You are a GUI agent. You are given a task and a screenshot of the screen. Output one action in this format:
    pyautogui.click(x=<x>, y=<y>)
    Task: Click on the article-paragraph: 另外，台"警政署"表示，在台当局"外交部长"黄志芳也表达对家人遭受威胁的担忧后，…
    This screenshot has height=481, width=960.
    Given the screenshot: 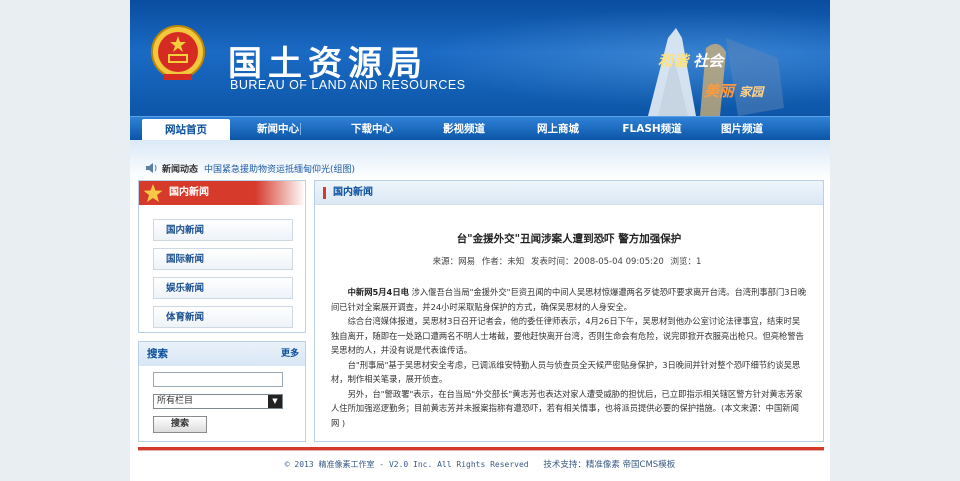 What is the action you would take?
    pyautogui.click(x=567, y=408)
    